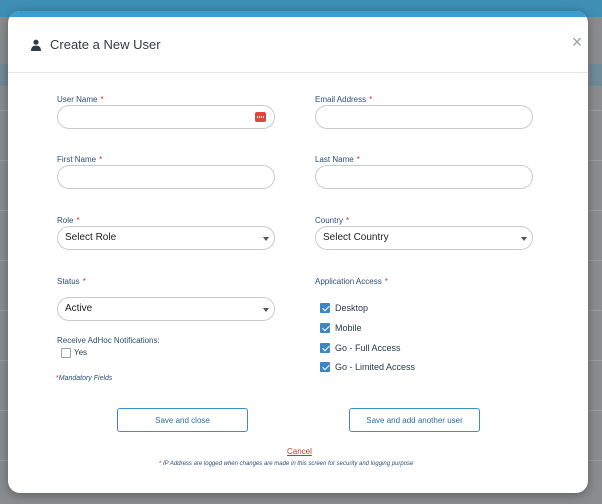 This screenshot has height=504, width=602. What do you see at coordinates (416, 118) in the screenshot?
I see `email-input` at bounding box center [416, 118].